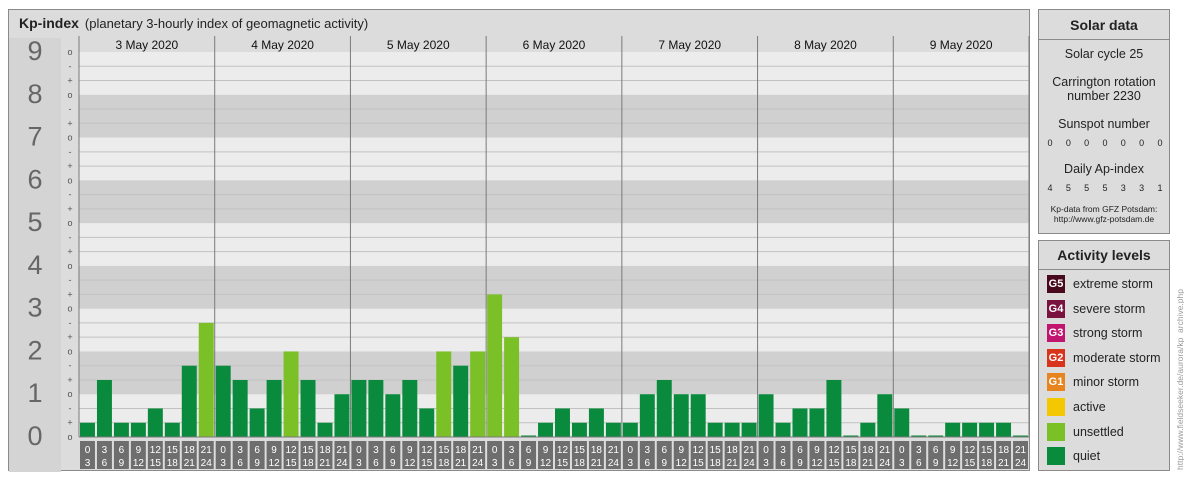  I want to click on day-label: 8 May 2020, so click(825, 45).